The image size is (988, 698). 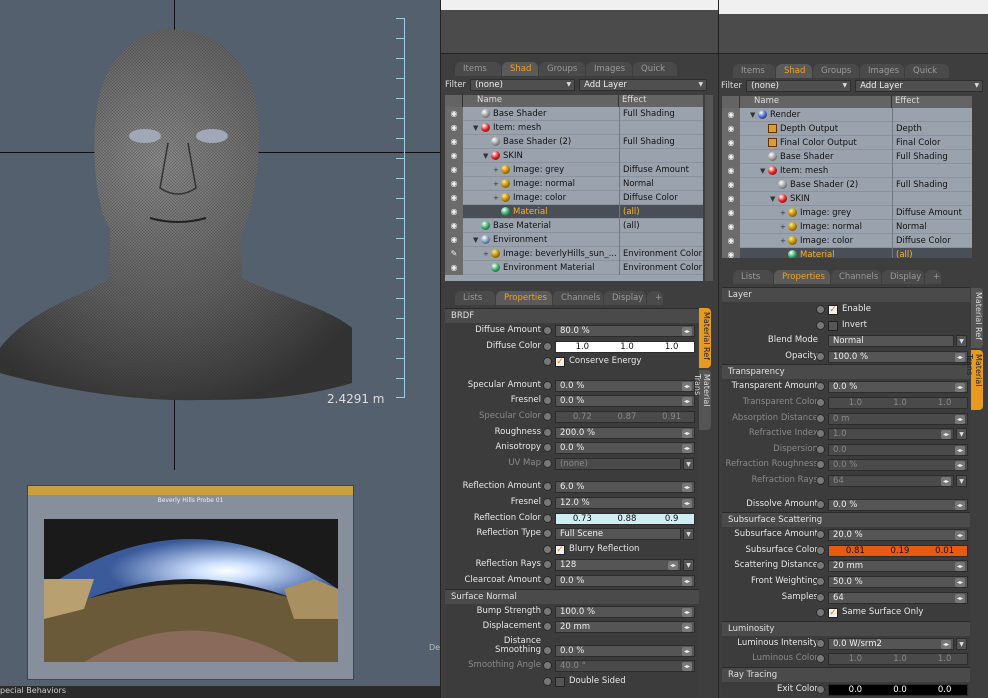 I want to click on luminous-color-field: 1.0 1.0 1.0, so click(x=898, y=659).